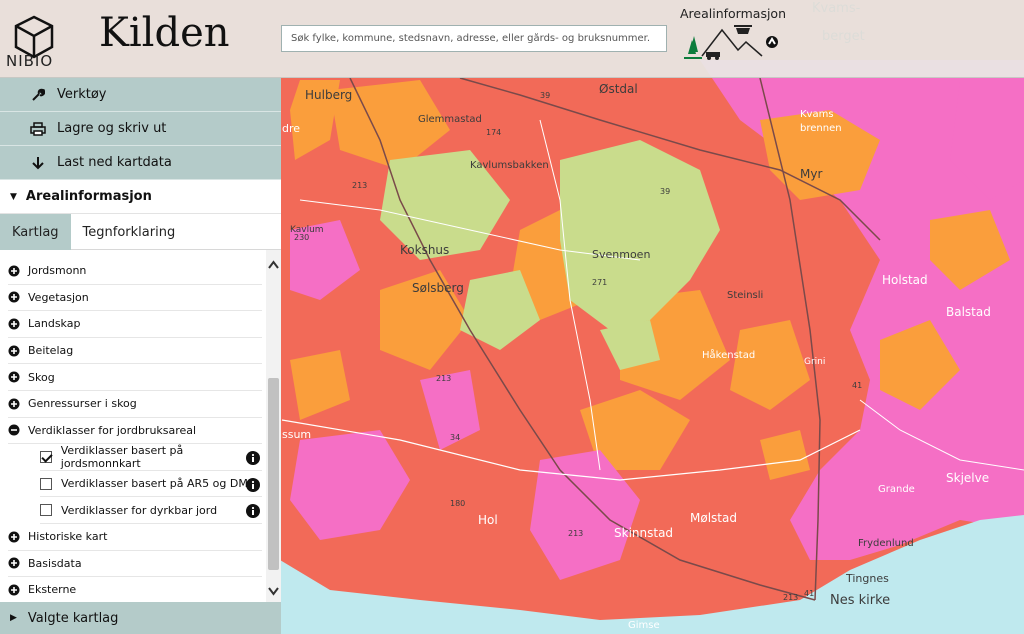 This screenshot has height=634, width=1024. Describe the element at coordinates (732, 42) in the screenshot. I see `landscape-theme-icon` at that location.